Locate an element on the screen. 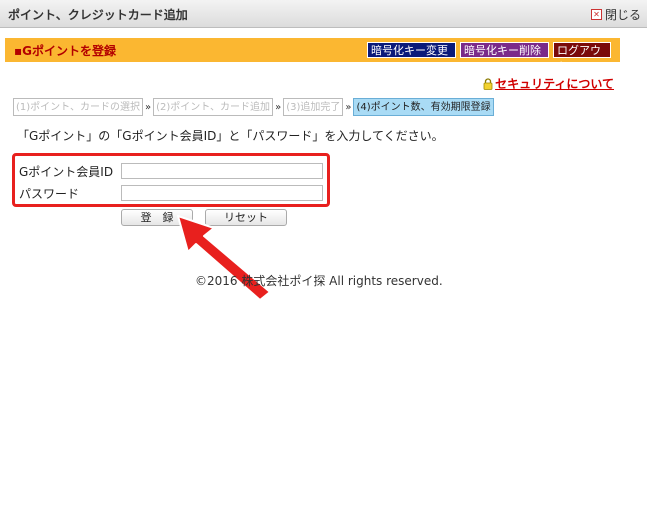 The image size is (647, 508). credentials-form: Gポイント会員ID パスワード is located at coordinates (171, 180).